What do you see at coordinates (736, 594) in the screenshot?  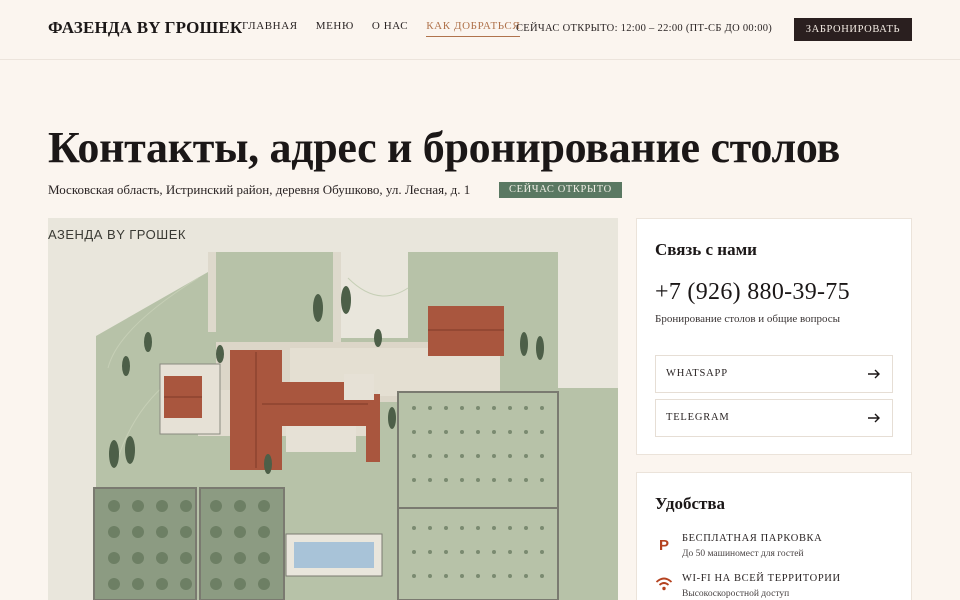 I see `amenity-desc: Высокоскоростной доступ` at bounding box center [736, 594].